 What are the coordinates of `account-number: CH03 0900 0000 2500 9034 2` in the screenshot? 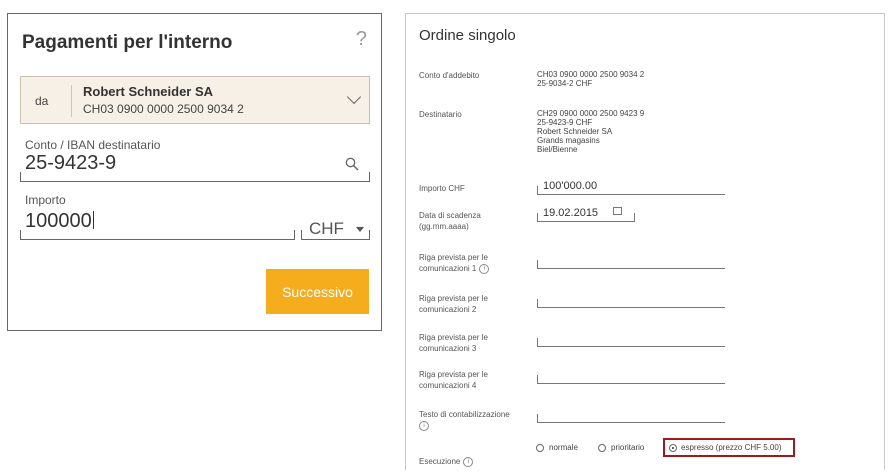 It's located at (163, 109).